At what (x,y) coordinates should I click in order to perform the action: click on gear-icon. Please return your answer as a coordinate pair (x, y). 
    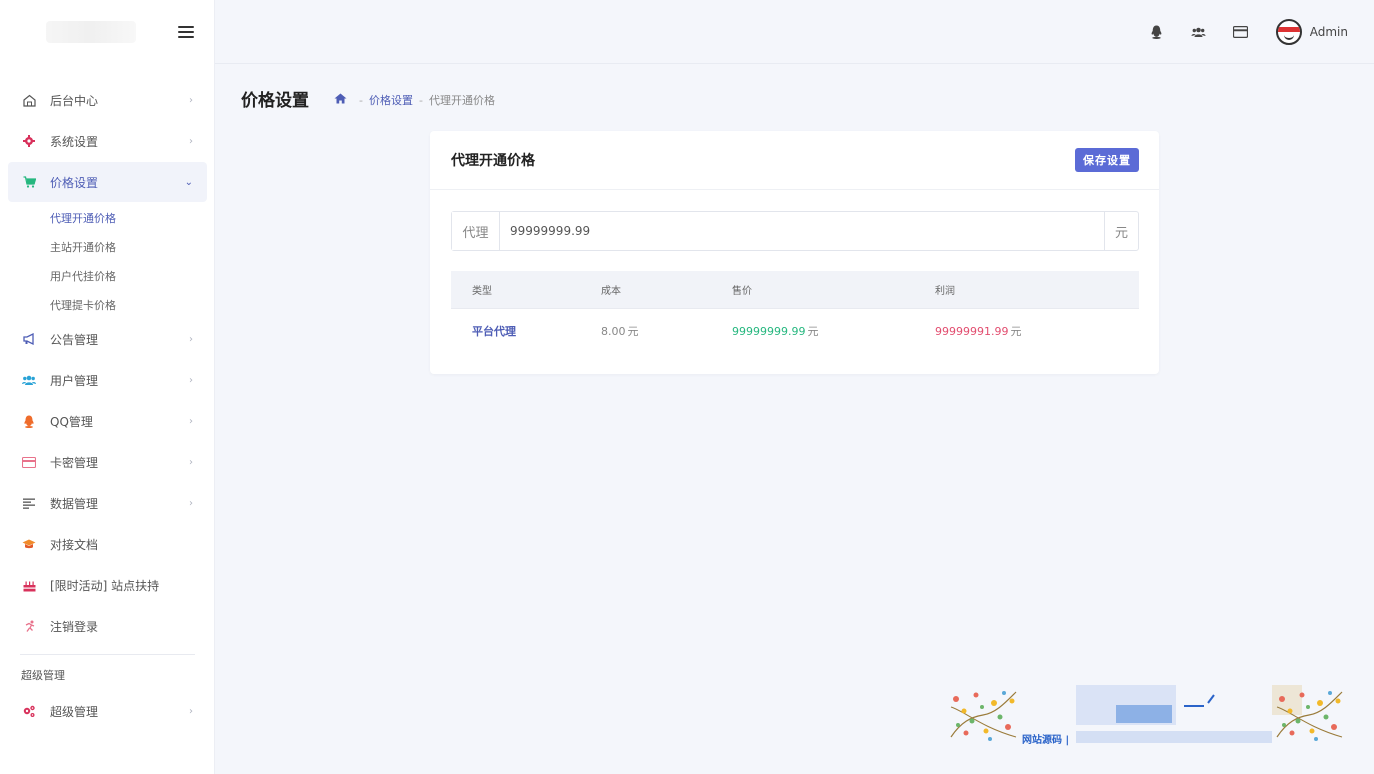
    Looking at the image, I should click on (29, 141).